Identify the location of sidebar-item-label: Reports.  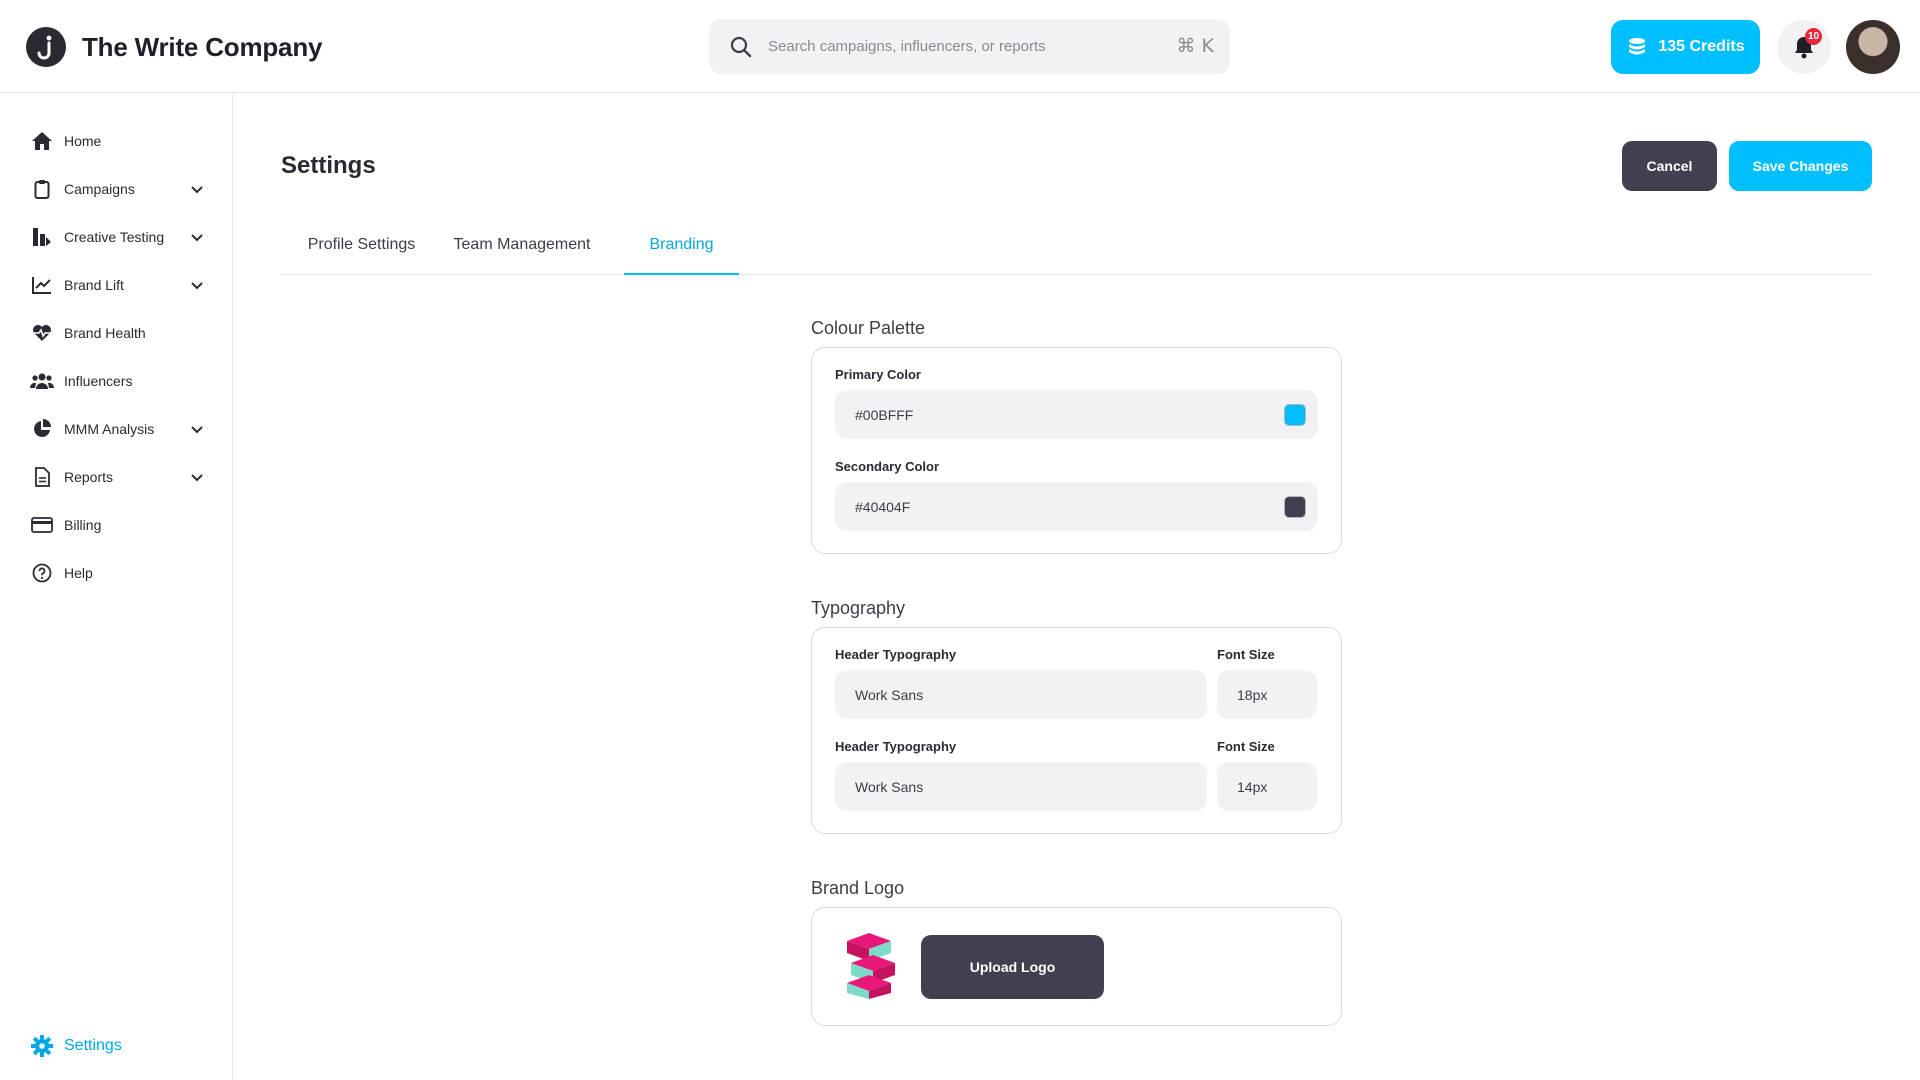
(89, 477).